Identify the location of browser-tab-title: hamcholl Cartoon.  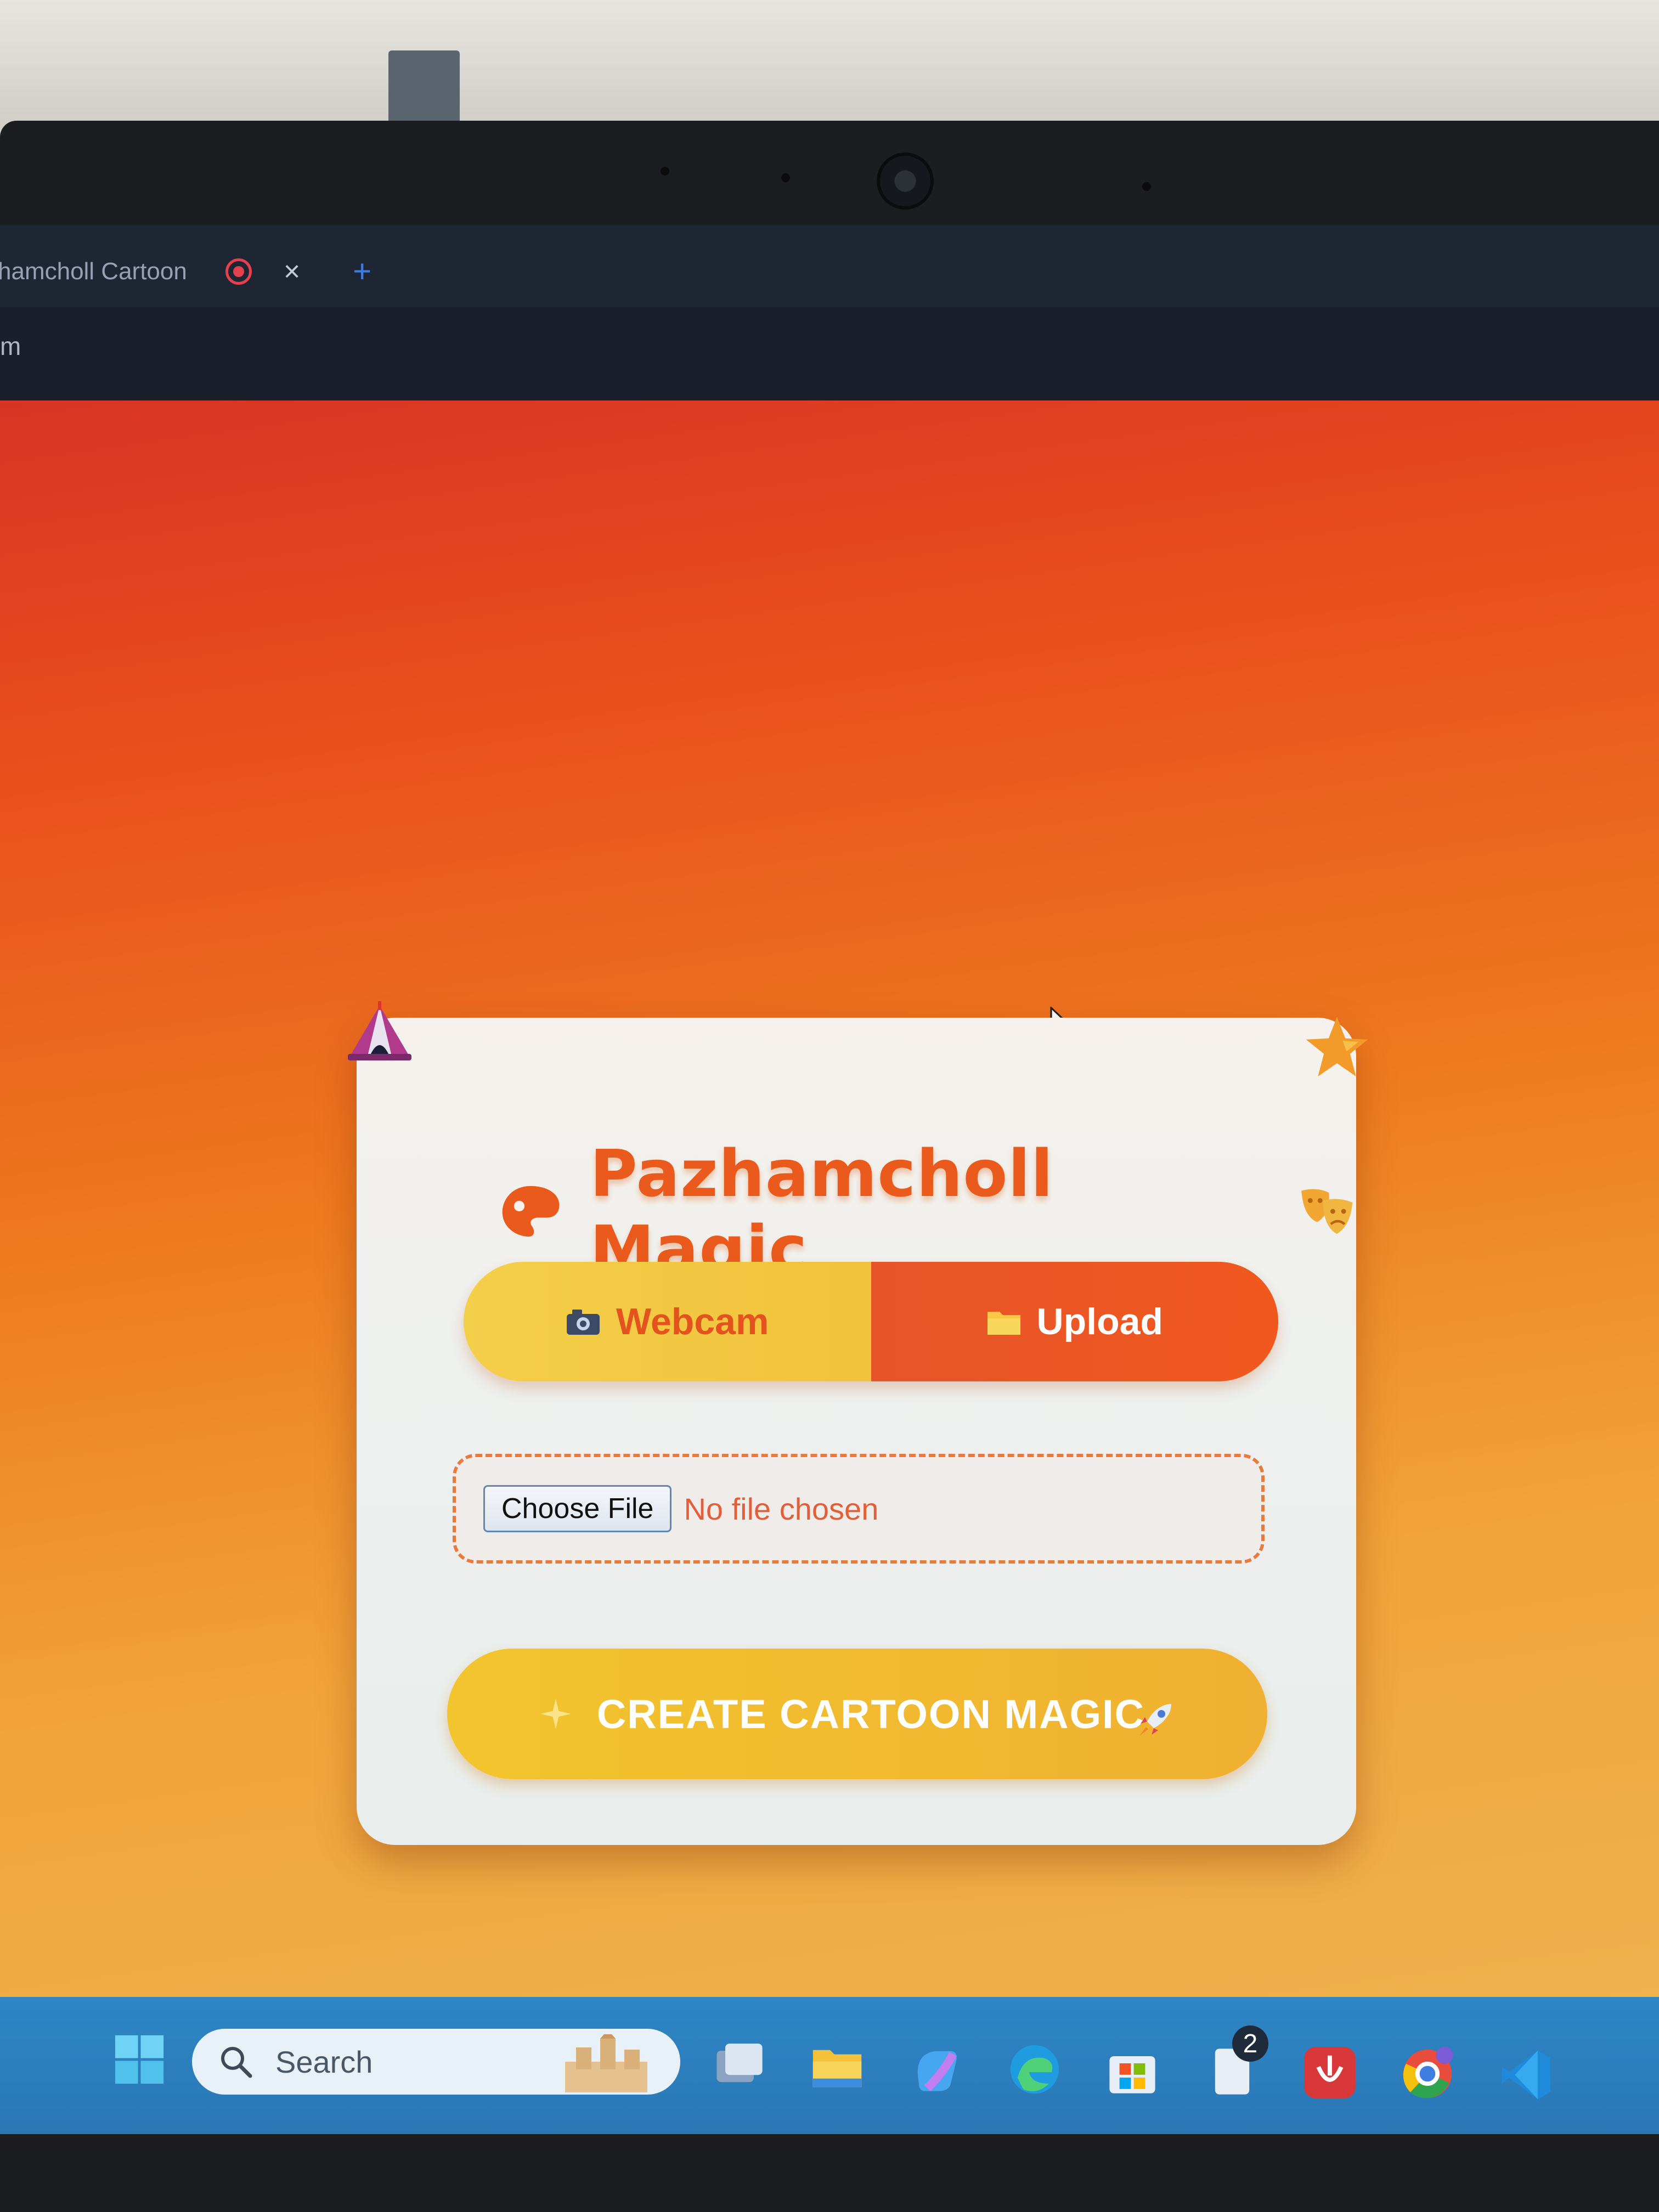
(93, 271).